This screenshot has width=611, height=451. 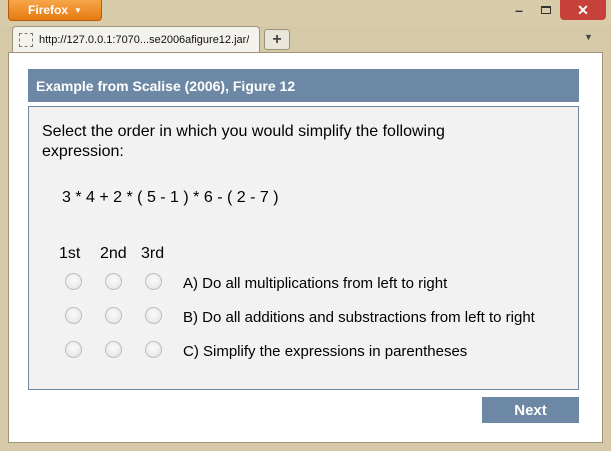 I want to click on column-header-3rd: 3rd, so click(x=153, y=253).